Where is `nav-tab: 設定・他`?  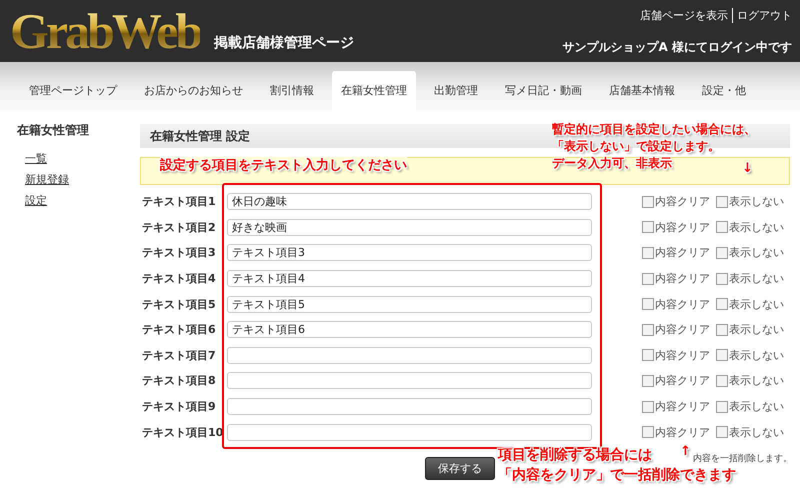 nav-tab: 設定・他 is located at coordinates (724, 90).